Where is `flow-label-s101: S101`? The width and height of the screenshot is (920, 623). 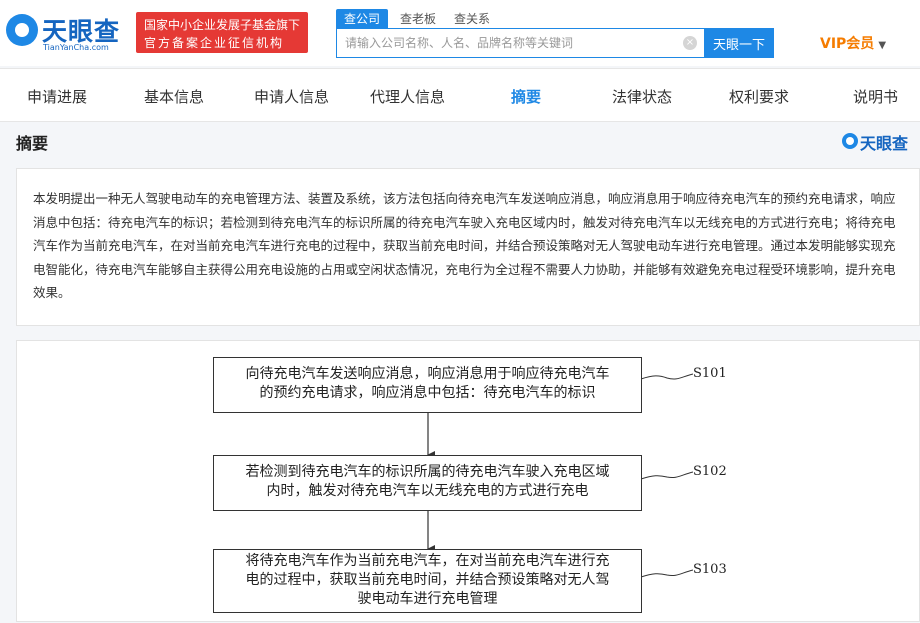 flow-label-s101: S101 is located at coordinates (710, 373).